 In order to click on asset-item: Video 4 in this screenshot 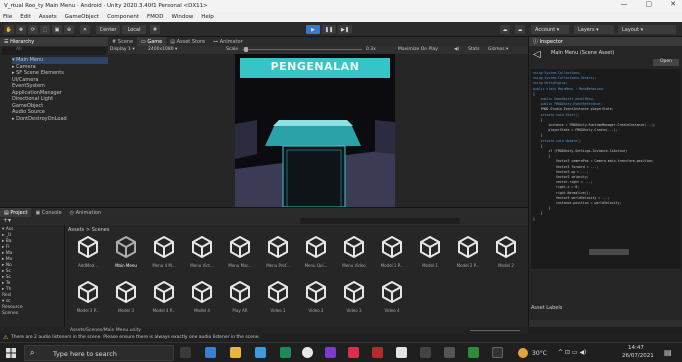, I will do `click(392, 305)`.